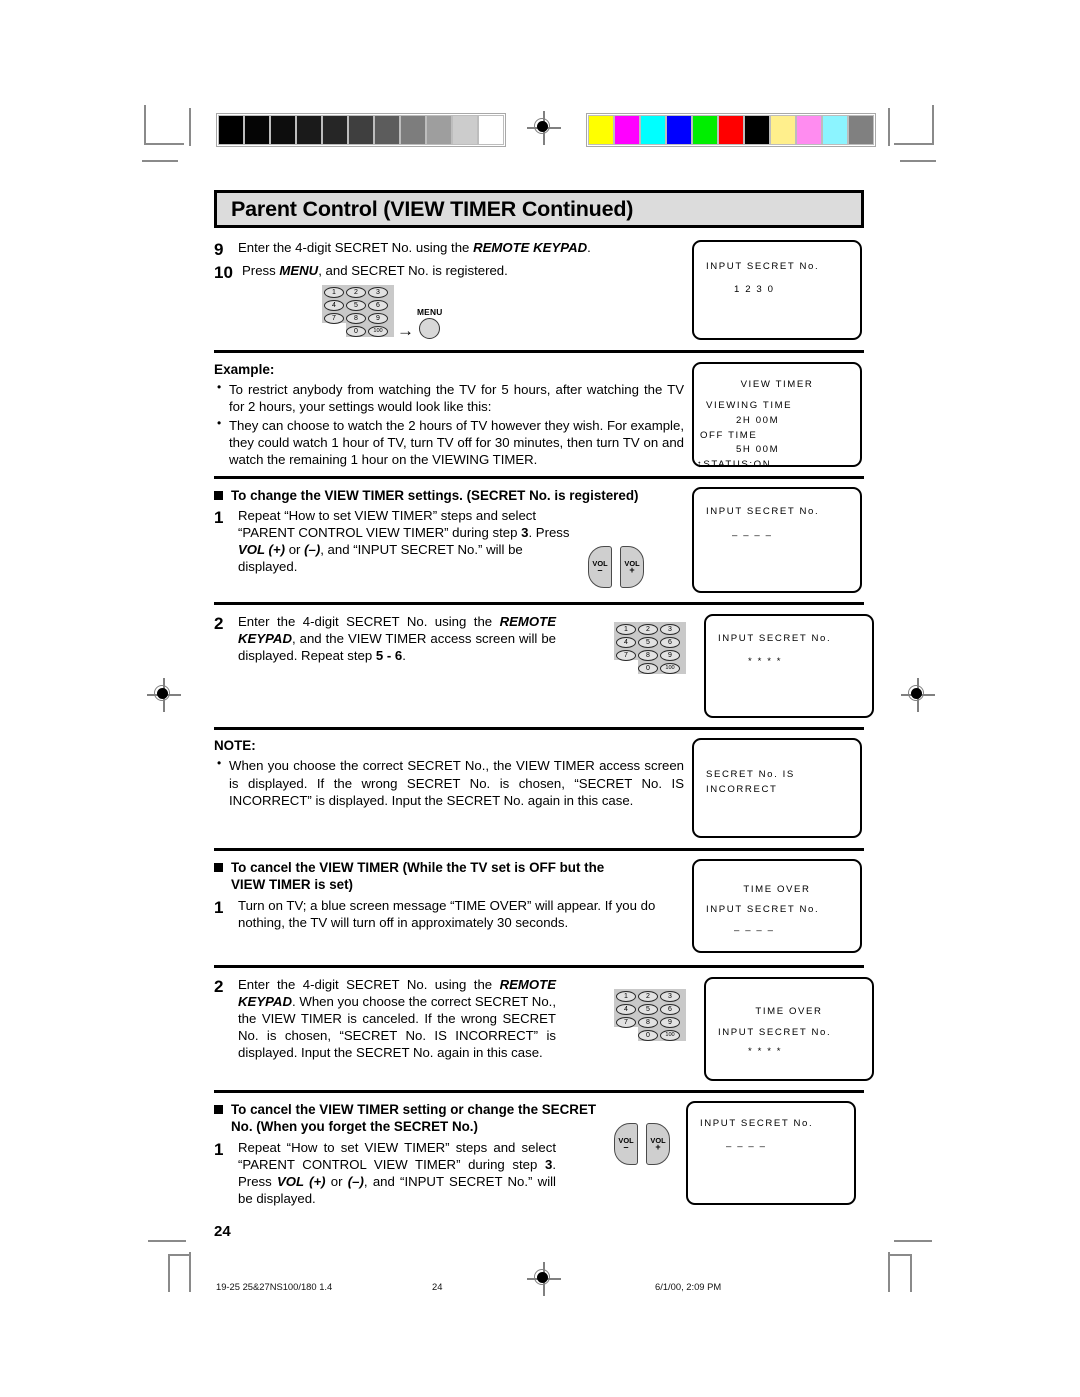 This screenshot has height=1397, width=1080. What do you see at coordinates (429, 323) in the screenshot?
I see `menu-button-graphic: MENU` at bounding box center [429, 323].